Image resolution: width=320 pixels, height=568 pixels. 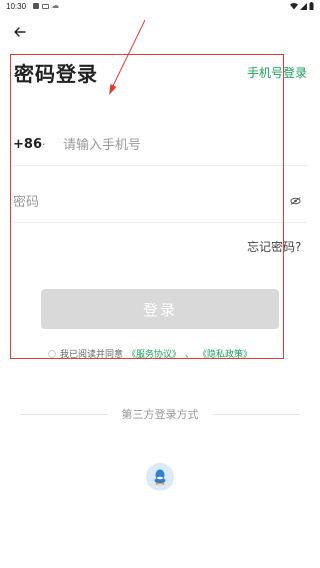 I want to click on cloud-icon, so click(x=55, y=6).